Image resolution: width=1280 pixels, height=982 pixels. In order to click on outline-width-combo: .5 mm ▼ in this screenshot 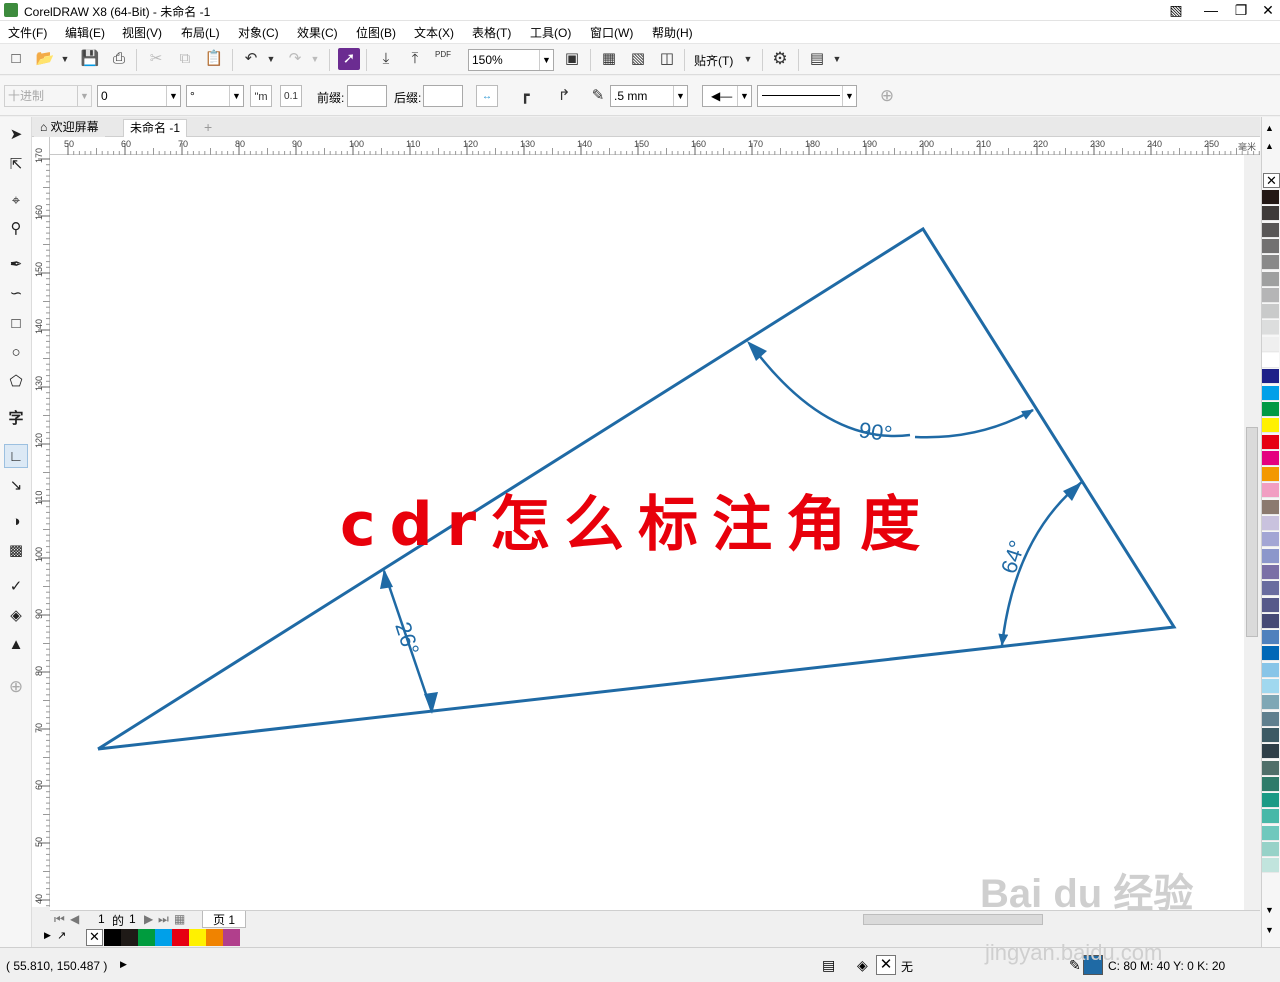, I will do `click(649, 96)`.